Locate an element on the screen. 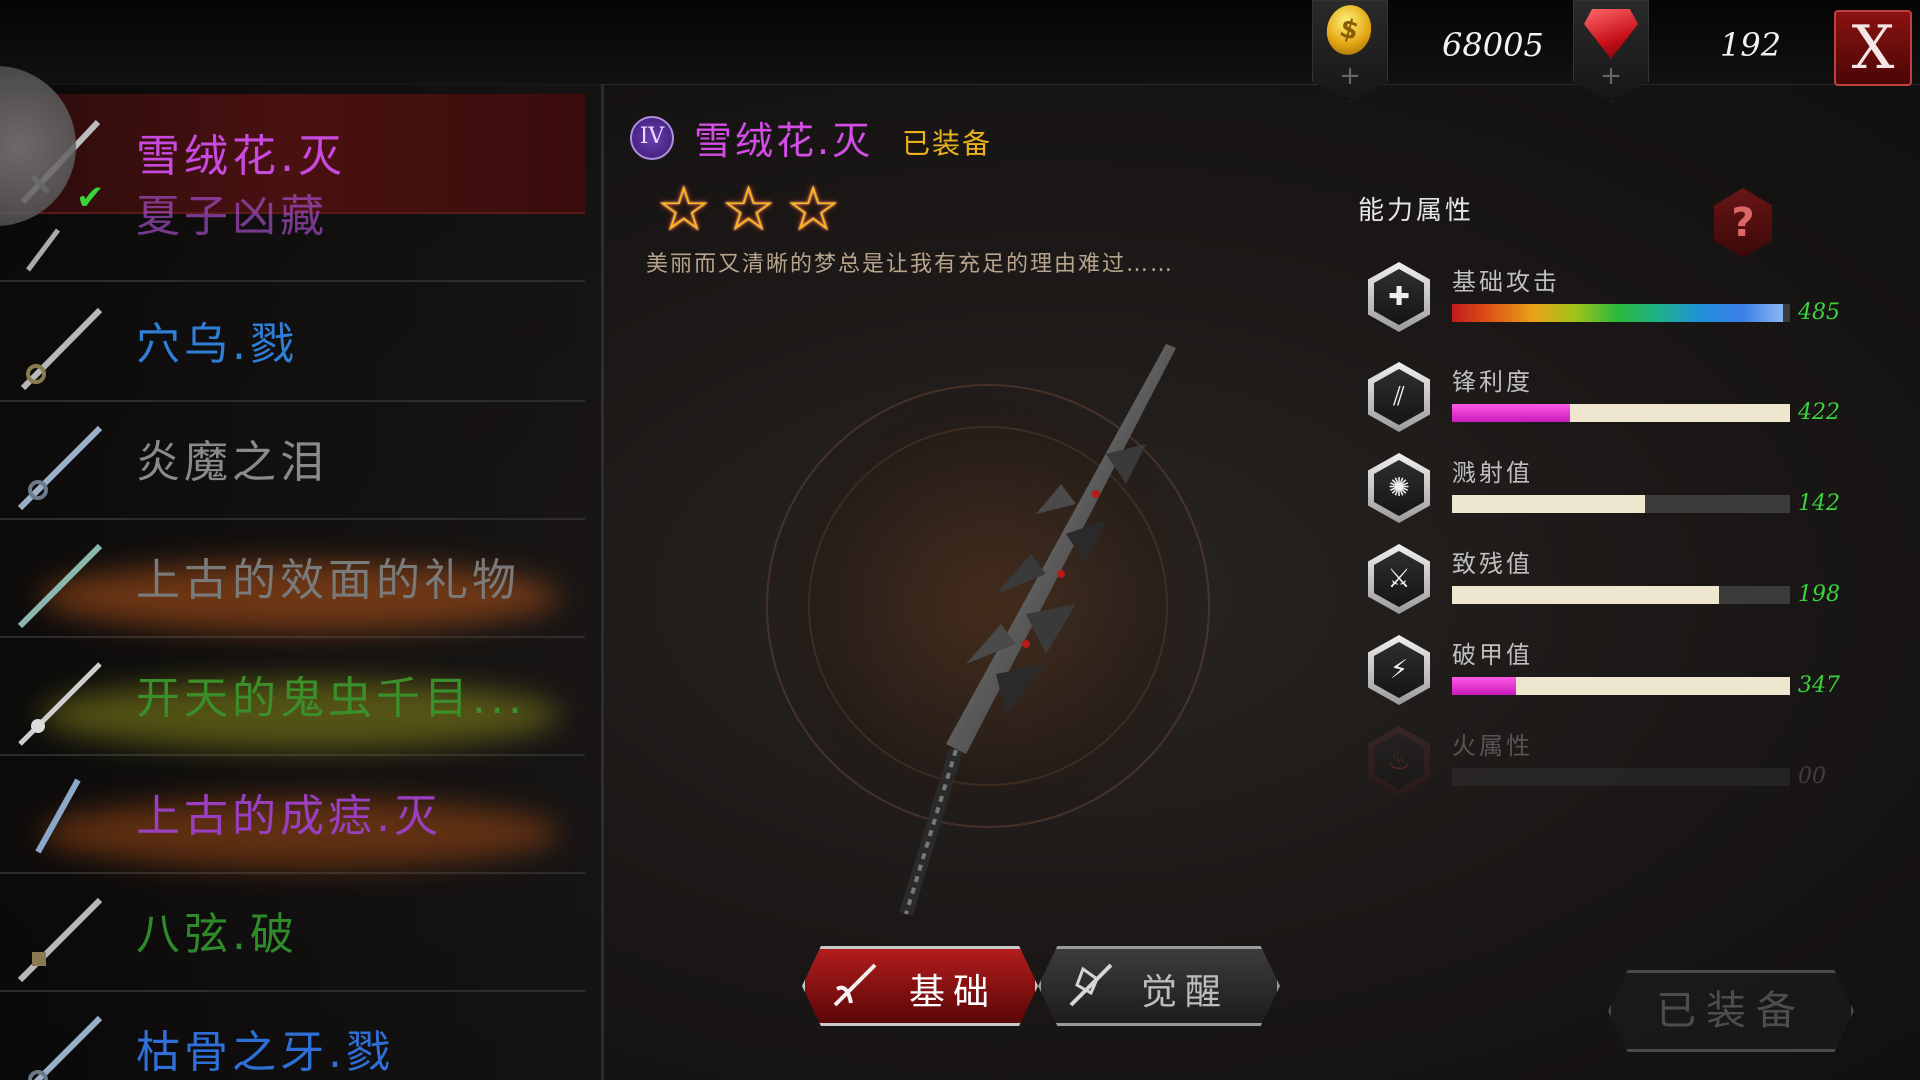 This screenshot has height=1080, width=1920. stat-row: ♨ 火属性 00 is located at coordinates (1618, 766).